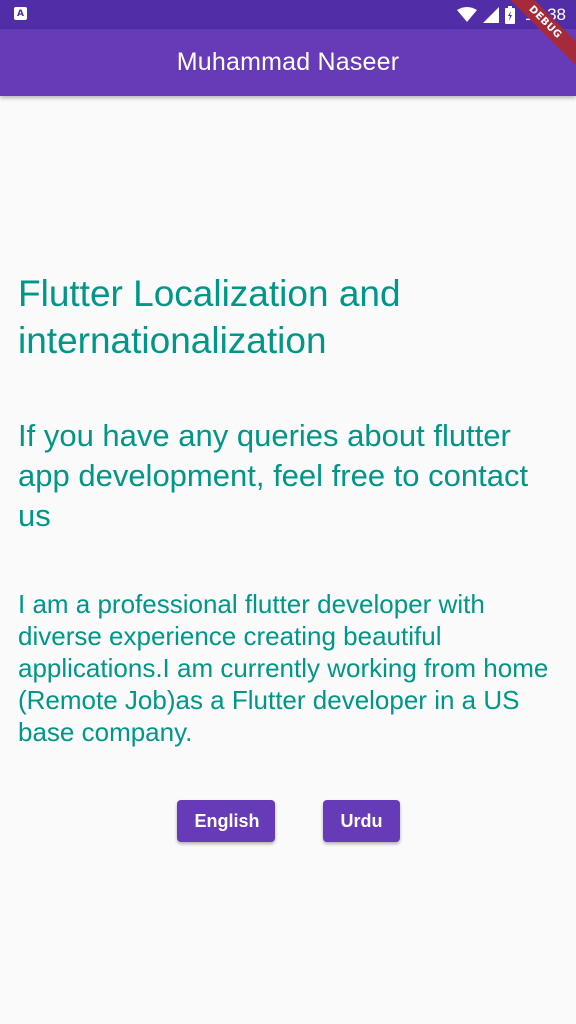 The height and width of the screenshot is (1024, 576). I want to click on app-bar: Muhammad Naseer, so click(288, 62).